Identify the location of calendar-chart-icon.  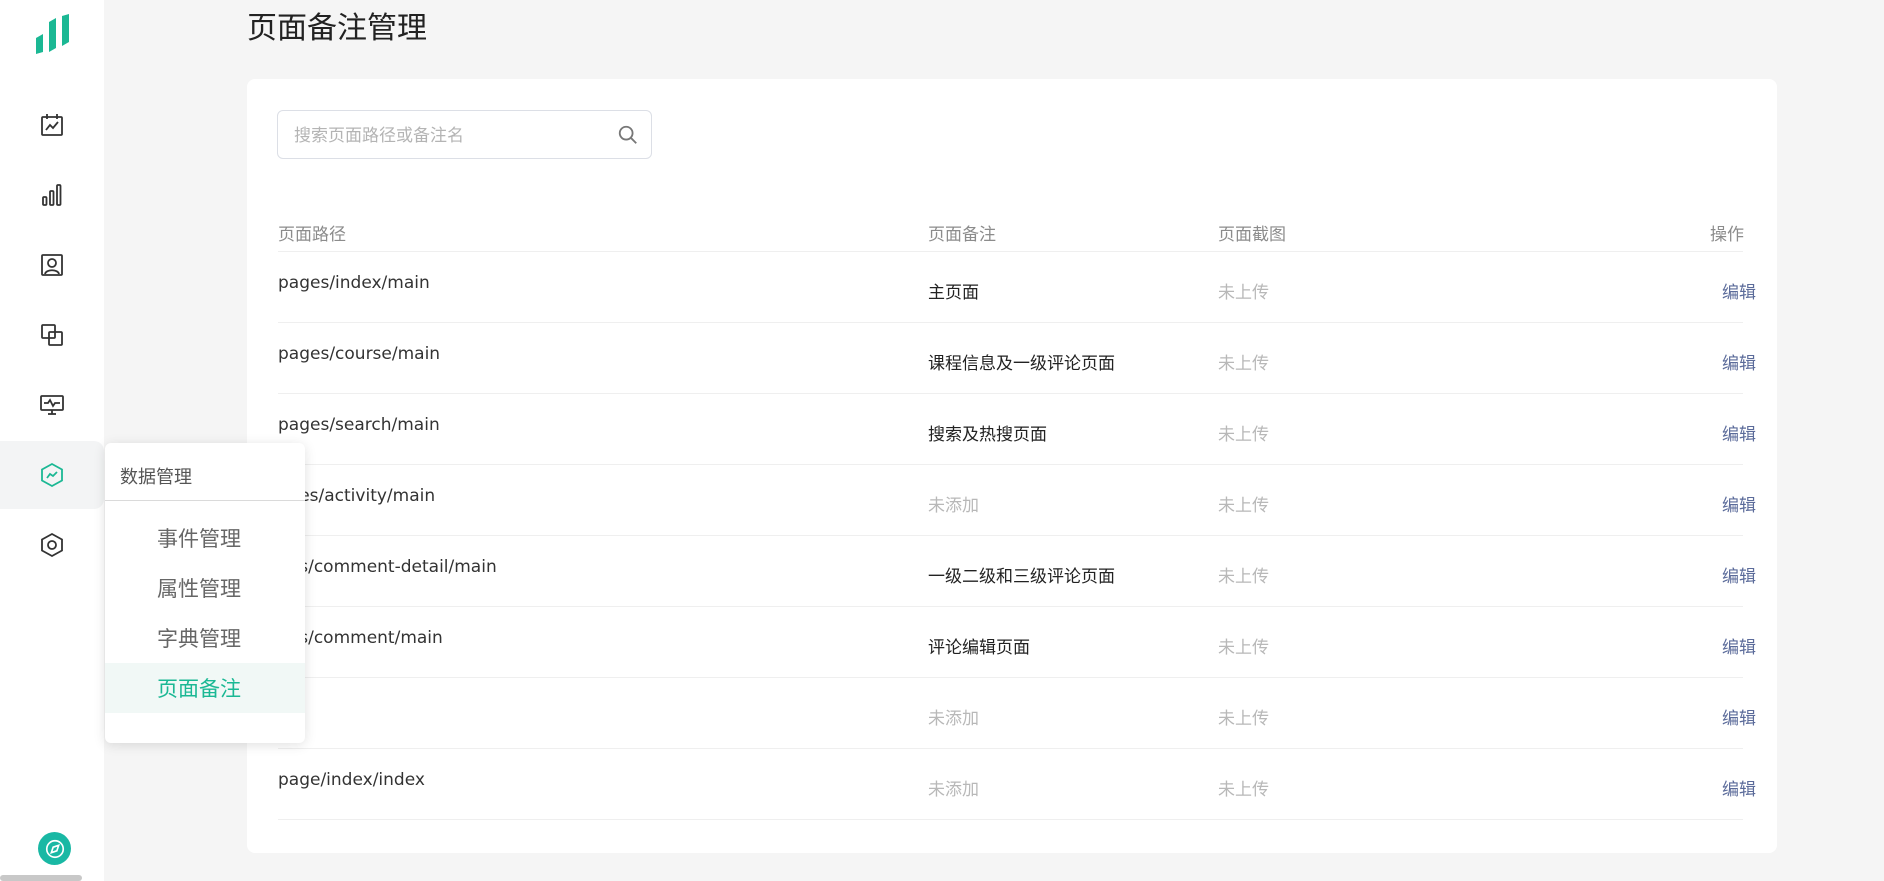
(52, 125).